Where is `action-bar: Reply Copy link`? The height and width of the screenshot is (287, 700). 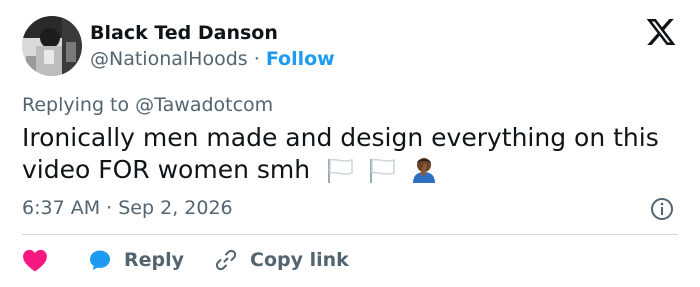 action-bar: Reply Copy link is located at coordinates (185, 260).